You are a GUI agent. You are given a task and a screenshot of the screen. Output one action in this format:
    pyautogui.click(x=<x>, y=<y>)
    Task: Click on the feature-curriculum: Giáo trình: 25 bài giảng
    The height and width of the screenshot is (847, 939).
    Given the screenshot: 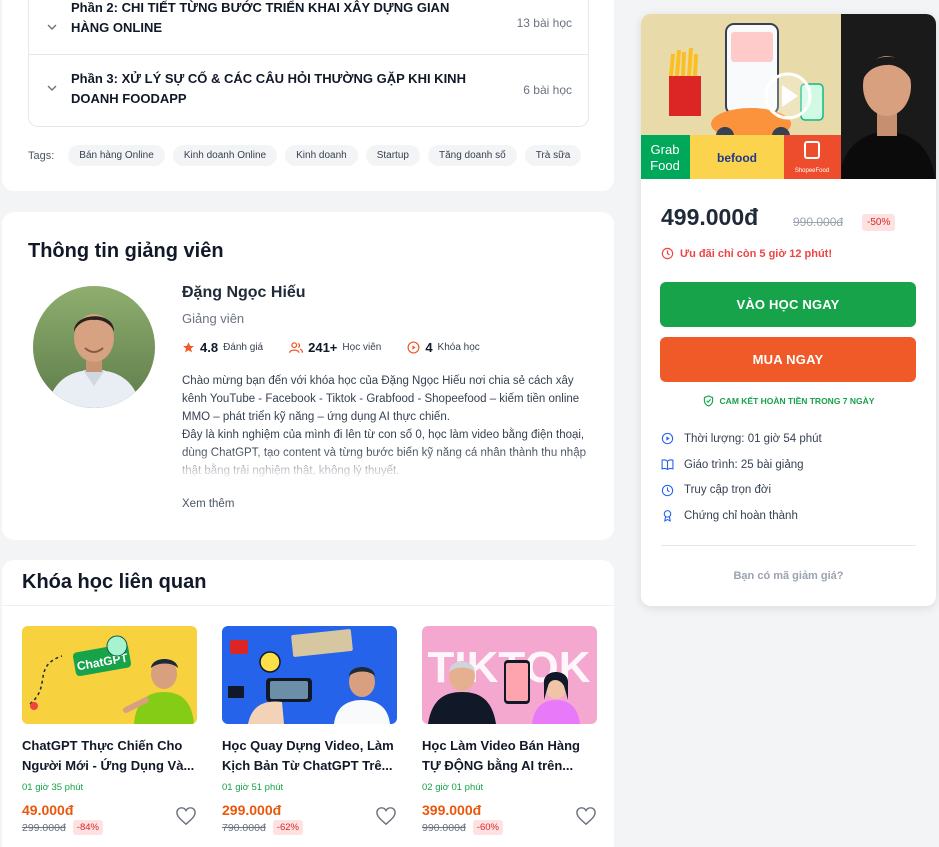 What is the action you would take?
    pyautogui.click(x=741, y=465)
    